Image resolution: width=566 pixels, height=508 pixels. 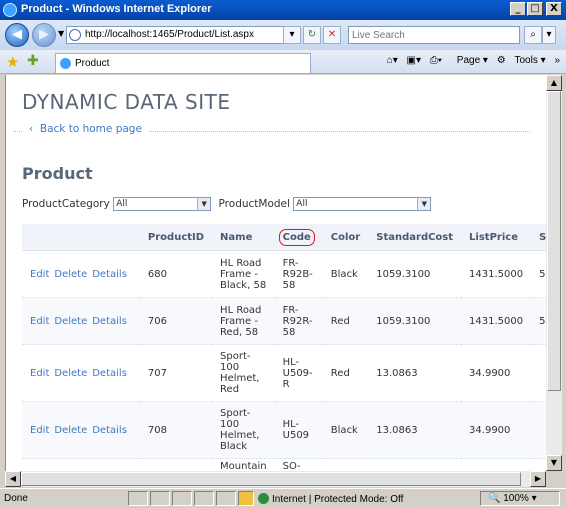 What do you see at coordinates (496, 237) in the screenshot?
I see `col-listprice: ListPrice` at bounding box center [496, 237].